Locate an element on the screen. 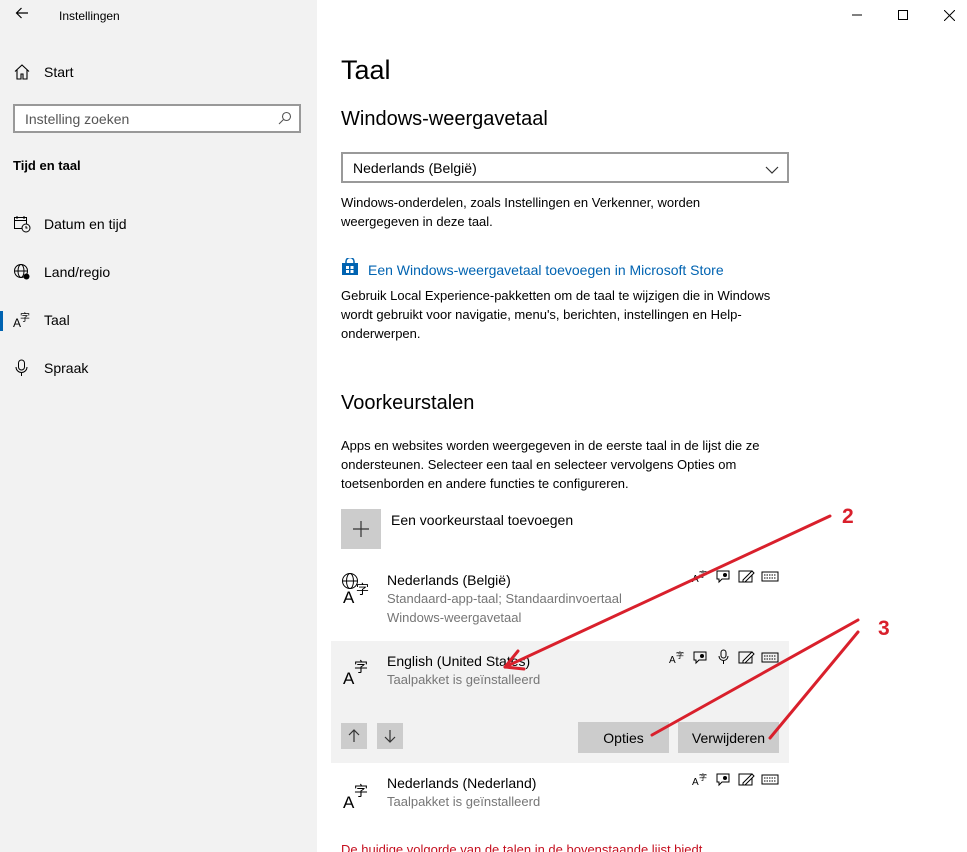  sidebar-item-start: Start is located at coordinates (158, 72).